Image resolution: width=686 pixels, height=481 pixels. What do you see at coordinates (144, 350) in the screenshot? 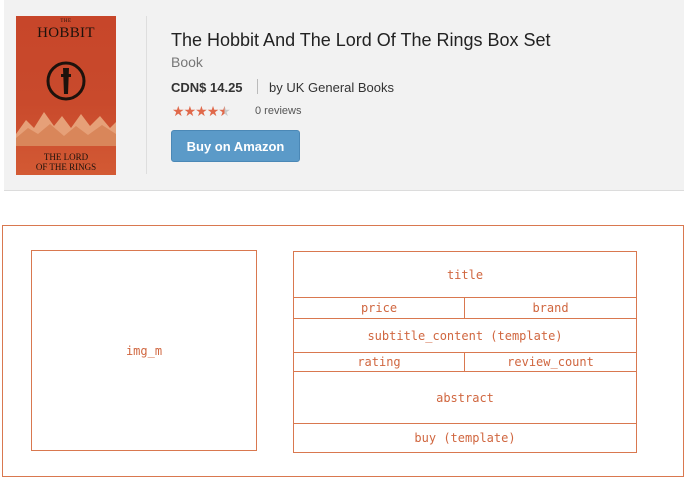
I see `wire-image-slot: img_m` at bounding box center [144, 350].